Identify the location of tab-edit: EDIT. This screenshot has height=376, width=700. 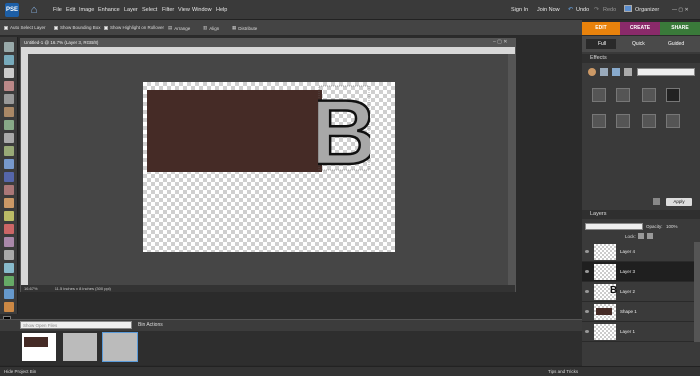
(601, 28).